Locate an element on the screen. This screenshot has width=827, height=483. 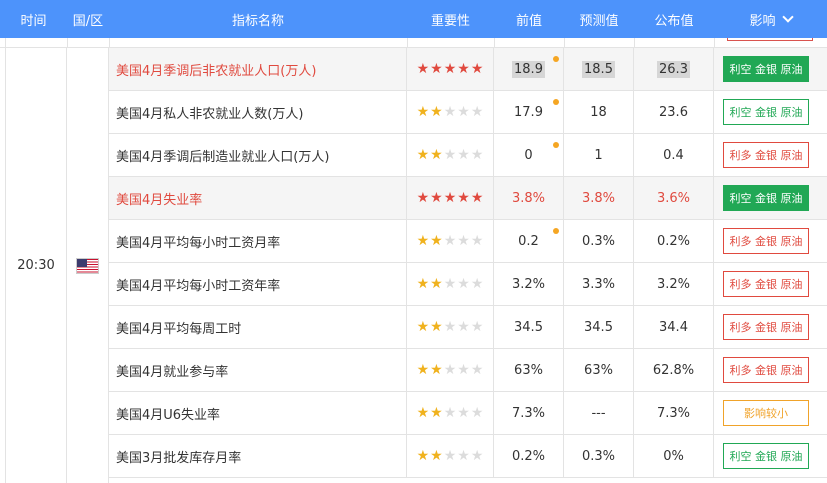
indicator-name: 美国4月就业参与率 is located at coordinates (258, 370).